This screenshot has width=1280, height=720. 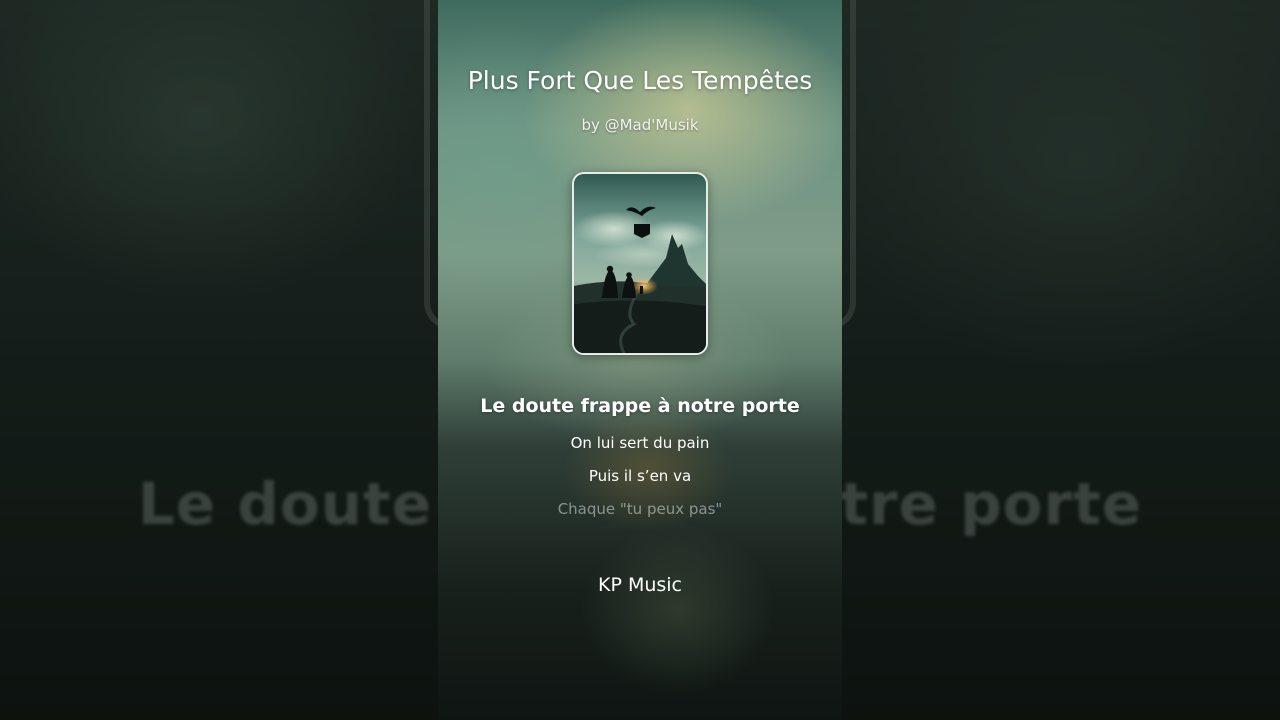 I want to click on upcoming-lyric-line-faded: Chaque "tu peux pas", so click(x=640, y=509).